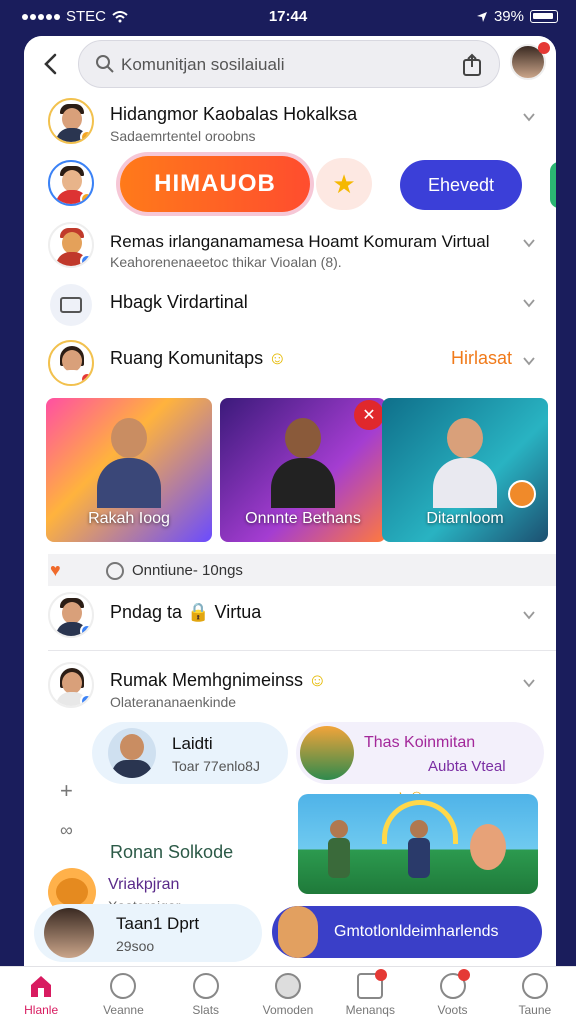 The image size is (576, 1024). What do you see at coordinates (179, 302) in the screenshot?
I see `row-title: Hbagk Virdartinal` at bounding box center [179, 302].